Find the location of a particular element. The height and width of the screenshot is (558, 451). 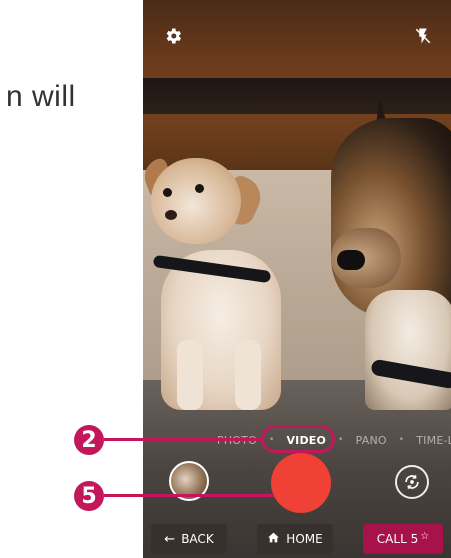

home-button: HOME is located at coordinates (295, 539).